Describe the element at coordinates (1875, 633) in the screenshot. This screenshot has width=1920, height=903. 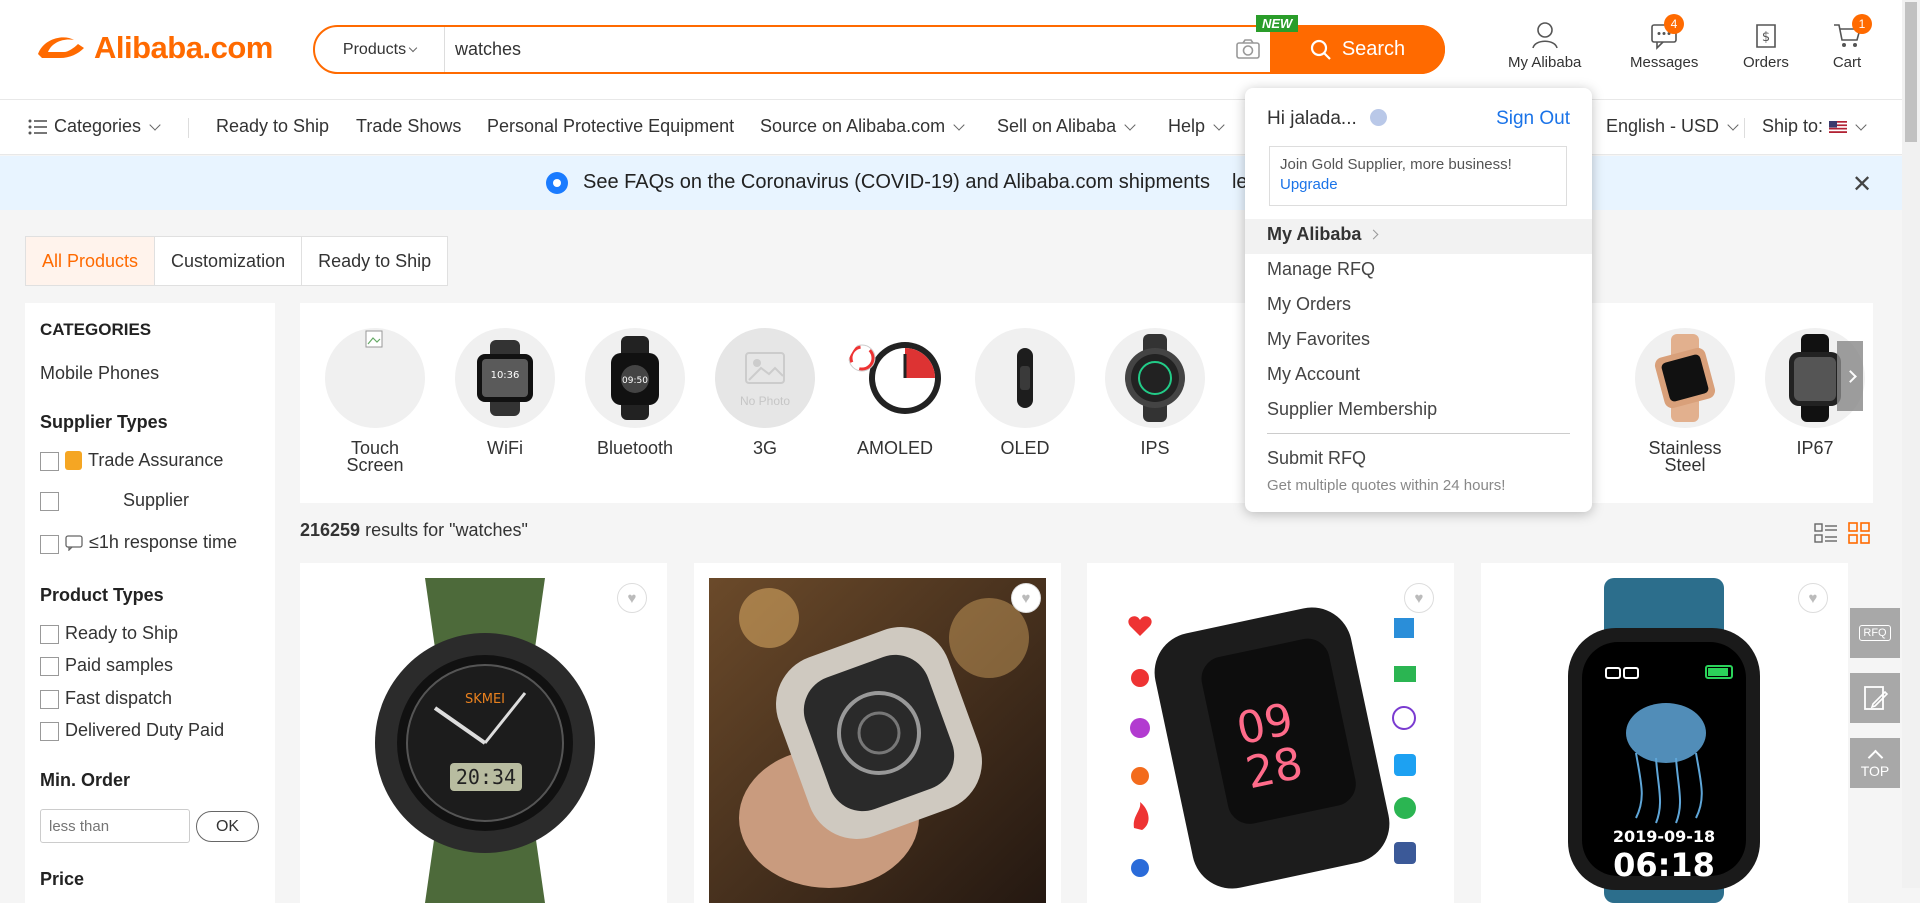
I see `rfq-button: RFQ` at that location.